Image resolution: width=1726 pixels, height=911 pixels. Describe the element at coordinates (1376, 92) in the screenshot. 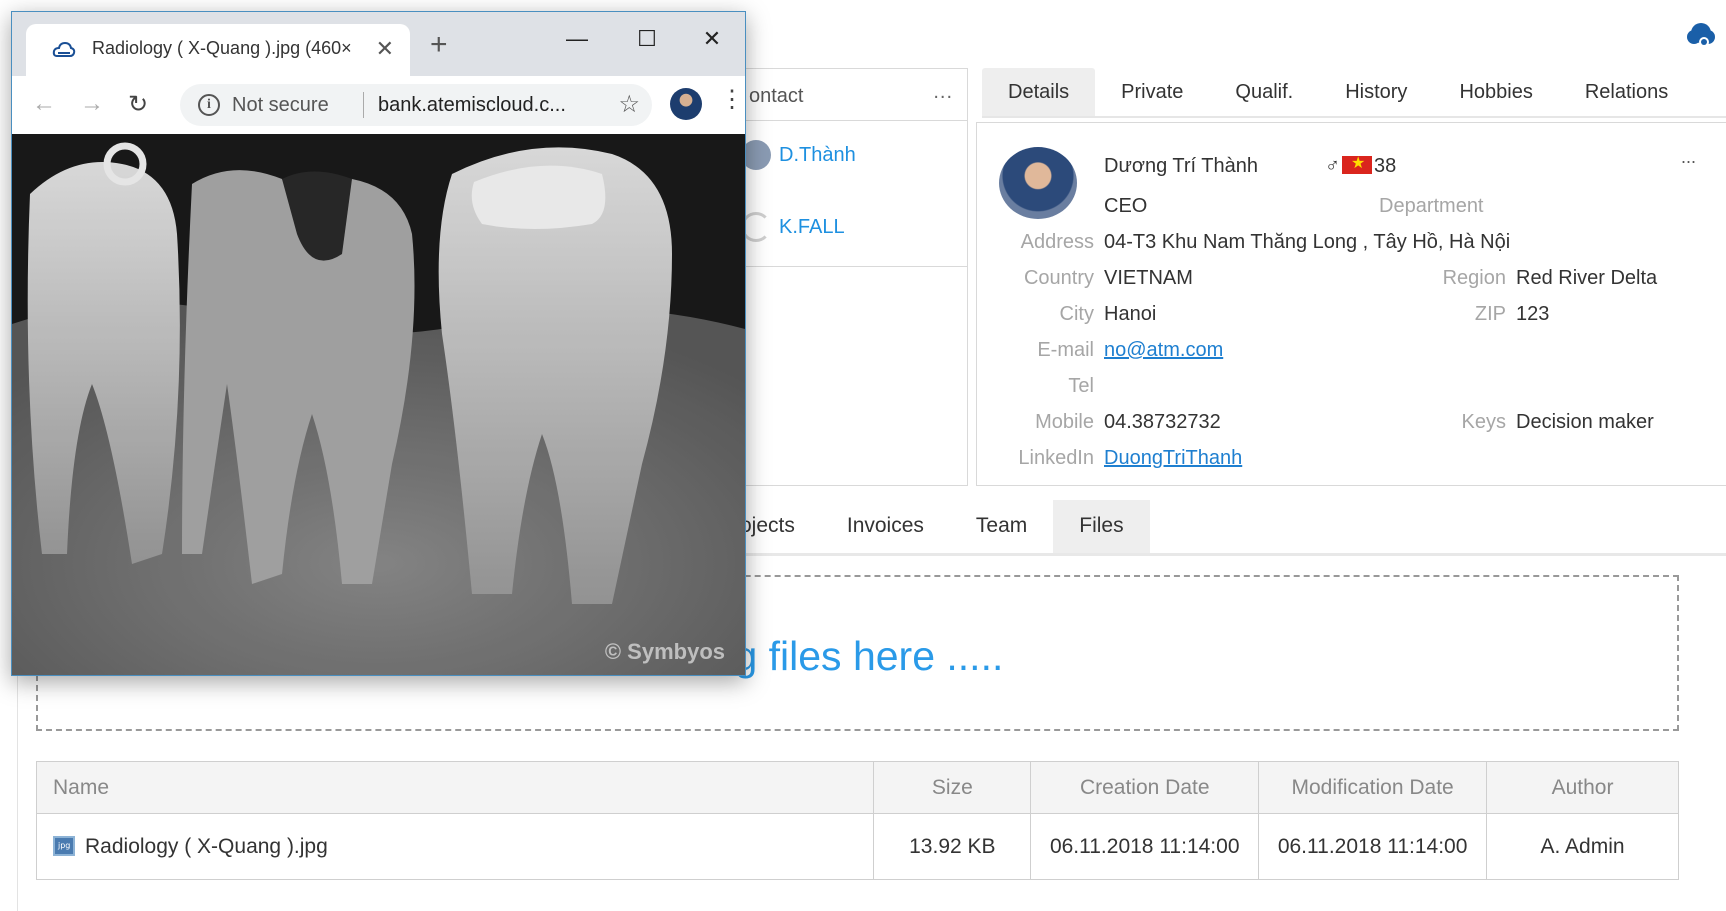

I see `tab-history: History` at that location.